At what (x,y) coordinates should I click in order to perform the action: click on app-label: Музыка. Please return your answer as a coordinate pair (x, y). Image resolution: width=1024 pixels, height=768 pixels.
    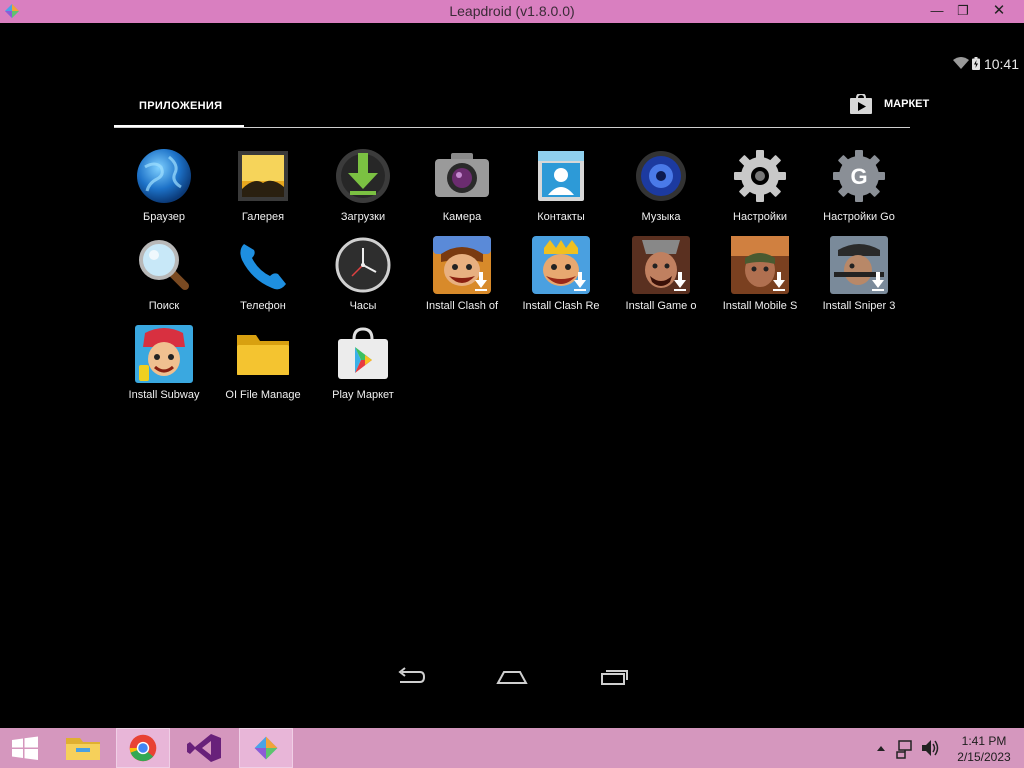
    Looking at the image, I should click on (661, 217).